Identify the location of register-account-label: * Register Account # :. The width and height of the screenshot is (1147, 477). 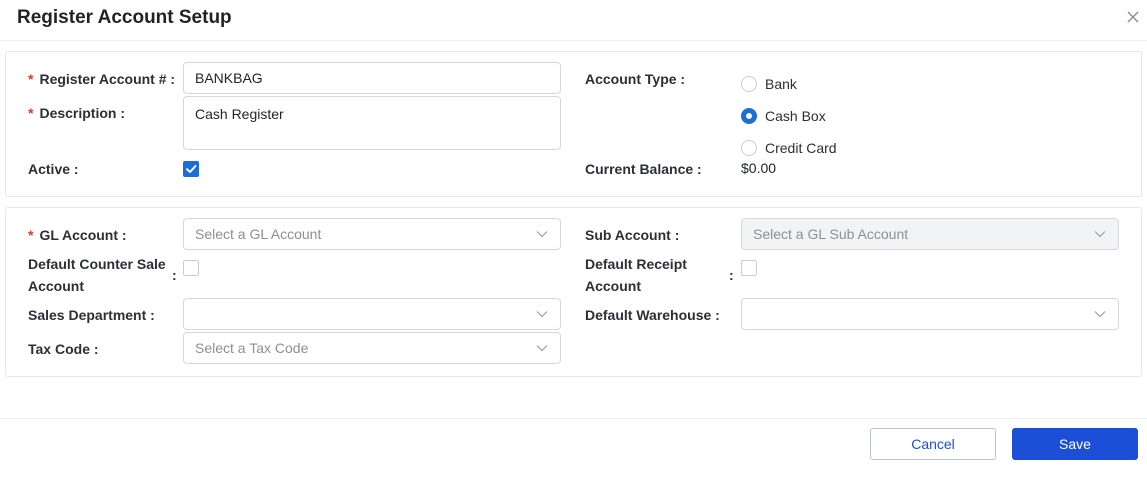
(101, 79).